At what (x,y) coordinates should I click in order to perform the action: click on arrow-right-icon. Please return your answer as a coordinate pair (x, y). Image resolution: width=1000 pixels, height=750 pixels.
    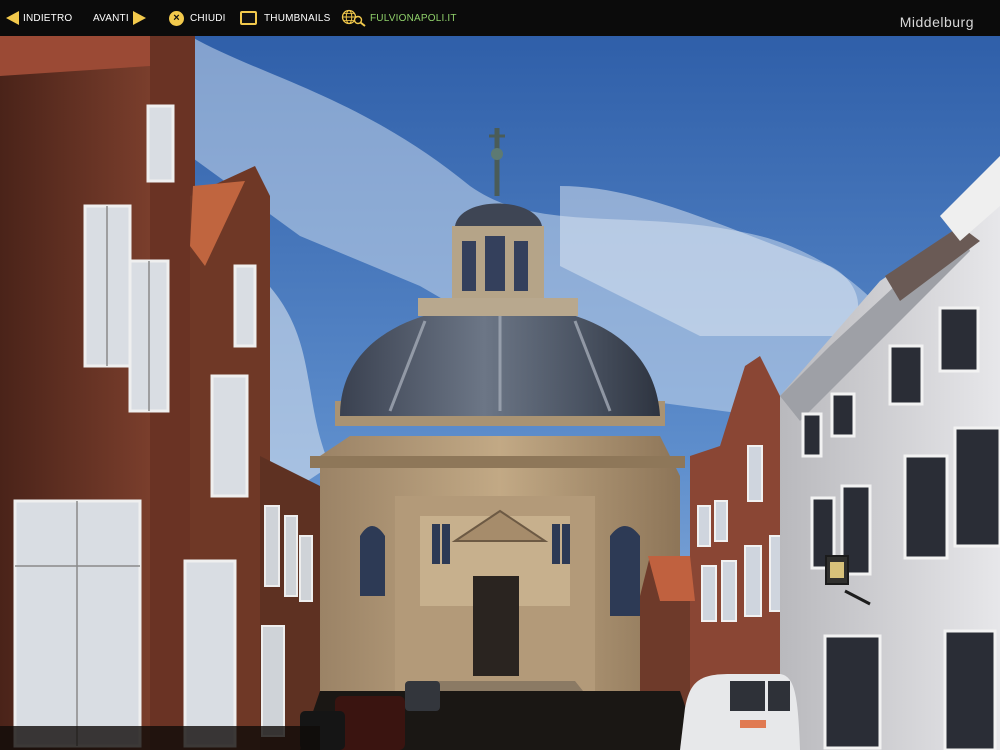
    Looking at the image, I should click on (139, 18).